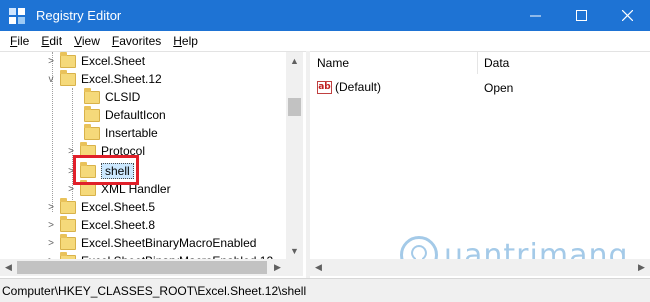 The height and width of the screenshot is (302, 650). I want to click on tree-item-excel-sheet: > Excel.Sheet, so click(95, 61).